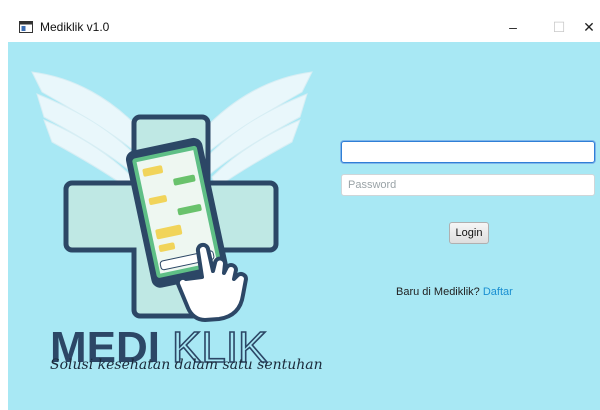  I want to click on tagline: Solusi kesehatan dalam satu sentuhan, so click(186, 365).